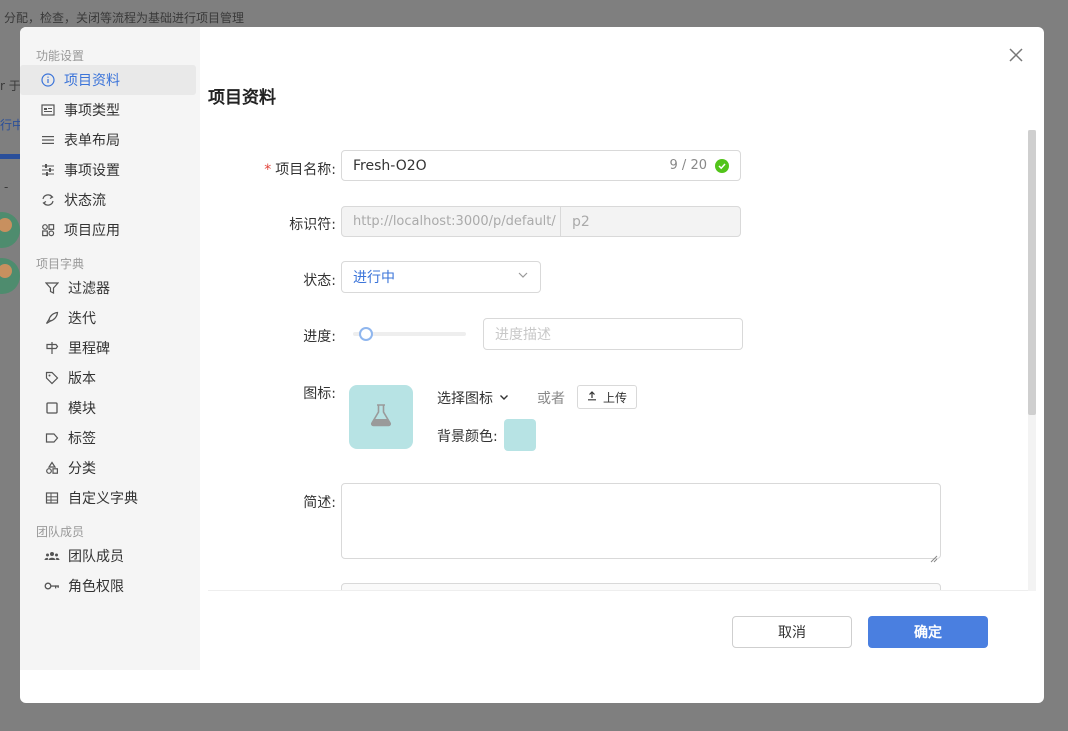 Image resolution: width=1068 pixels, height=731 pixels. Describe the element at coordinates (441, 277) in the screenshot. I see `status-select: 进行中` at that location.